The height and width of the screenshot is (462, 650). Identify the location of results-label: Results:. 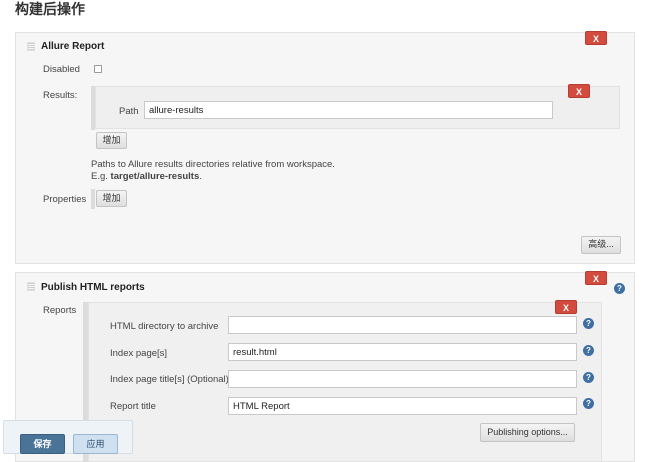
(60, 95).